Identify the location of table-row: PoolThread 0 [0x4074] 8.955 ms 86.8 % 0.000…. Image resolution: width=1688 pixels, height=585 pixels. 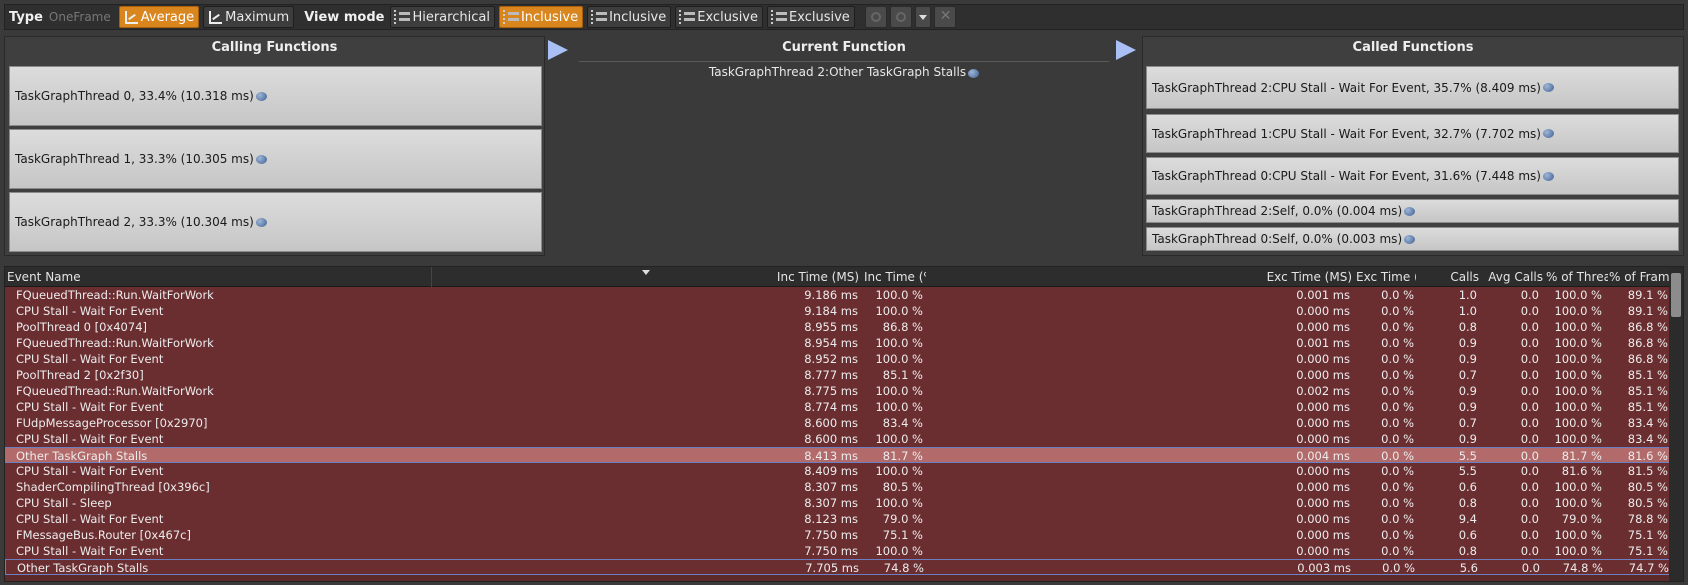
(838, 327).